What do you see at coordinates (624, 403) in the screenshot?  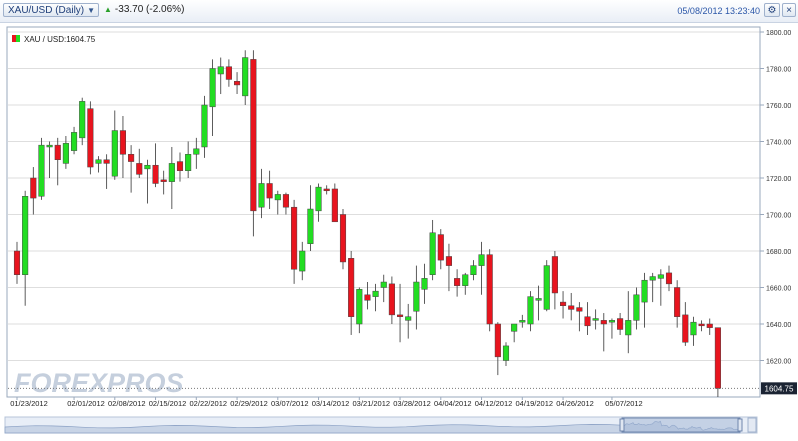 I see `x-tick-label: 05/07/2012` at bounding box center [624, 403].